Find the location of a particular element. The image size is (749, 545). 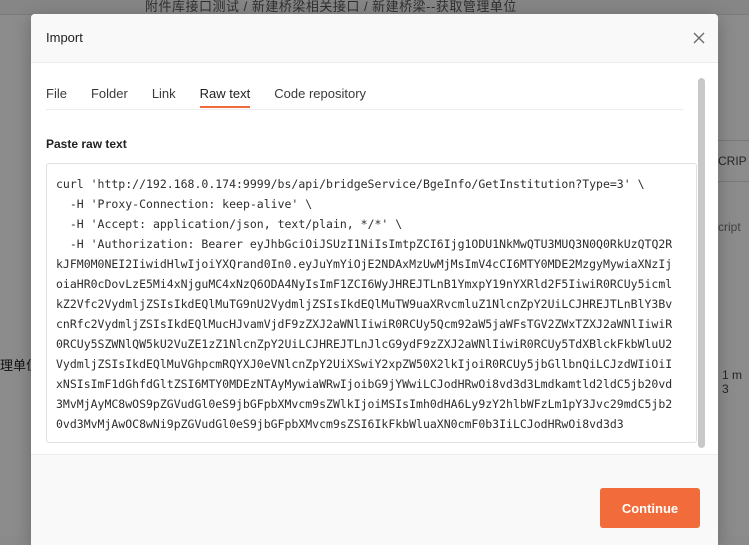

tab-link: Link is located at coordinates (164, 97).